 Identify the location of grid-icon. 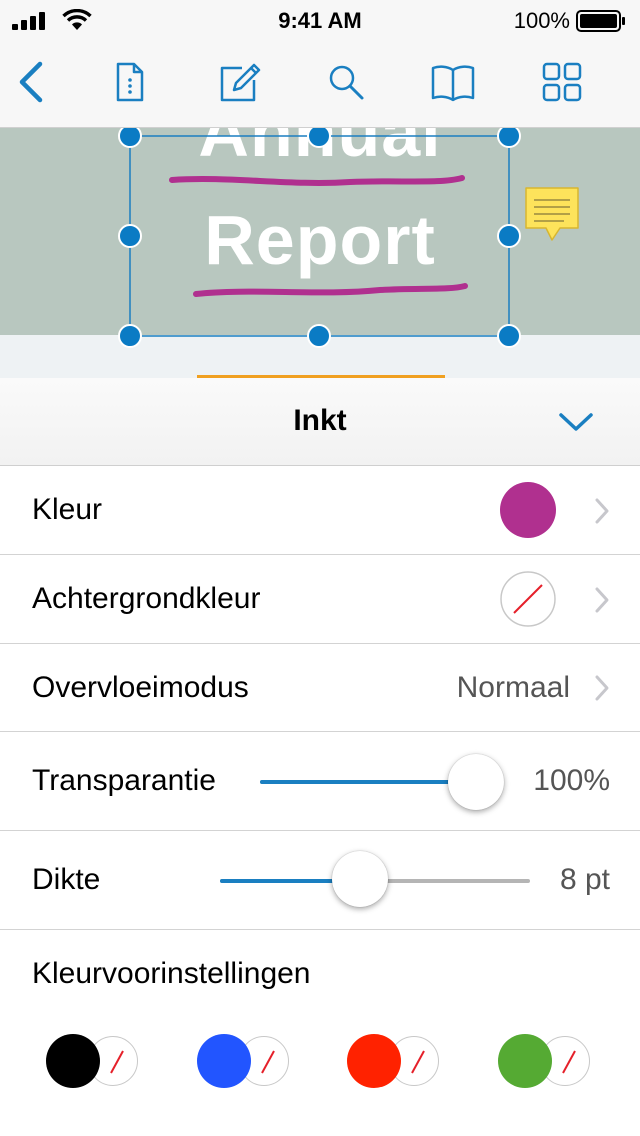
(562, 82).